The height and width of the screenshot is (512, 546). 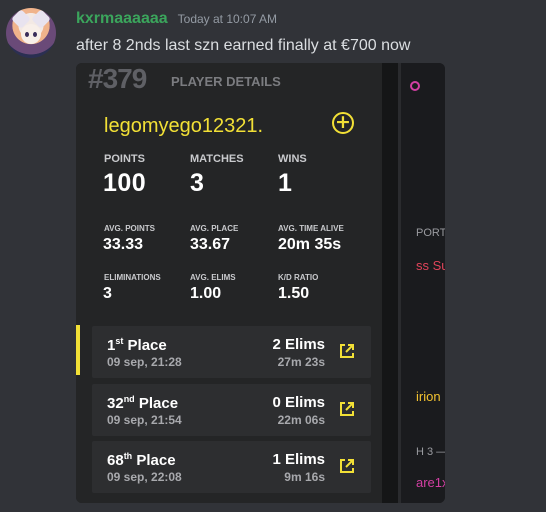 What do you see at coordinates (226, 81) in the screenshot?
I see `section-title: PLAYER DETAILS` at bounding box center [226, 81].